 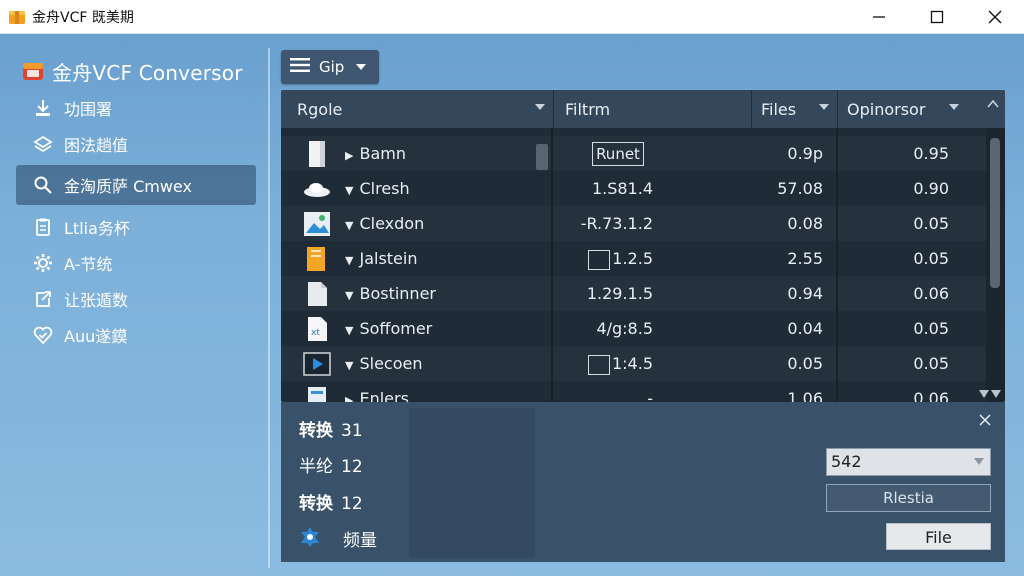 I want to click on column-header-label: Opinorsor, so click(x=886, y=109).